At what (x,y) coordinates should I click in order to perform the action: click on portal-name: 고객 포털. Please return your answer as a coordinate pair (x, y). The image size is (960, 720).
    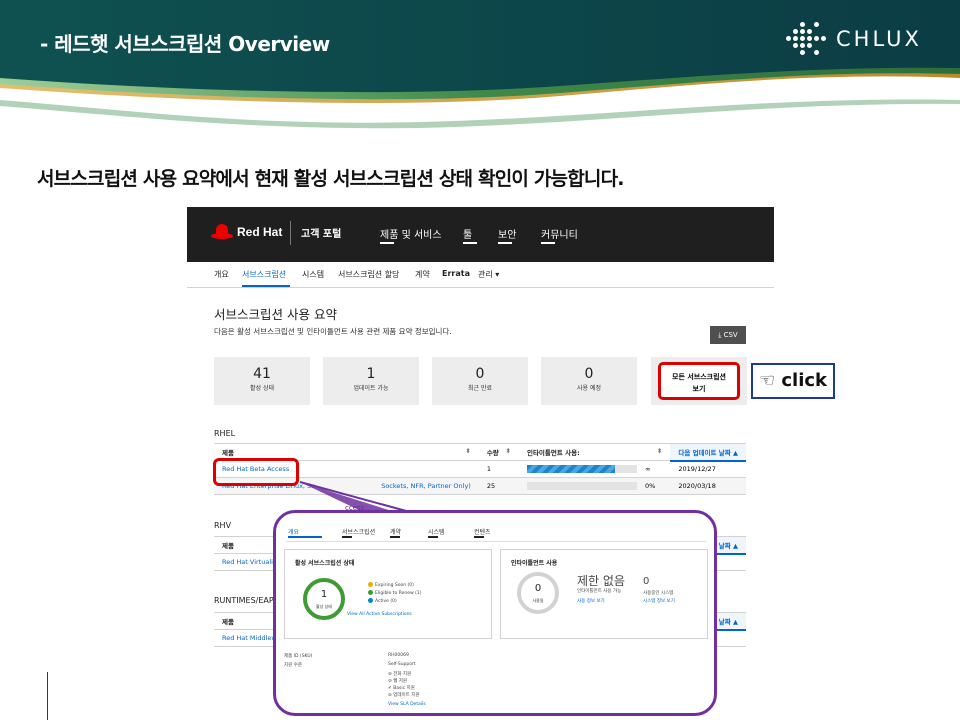
    Looking at the image, I should click on (321, 232).